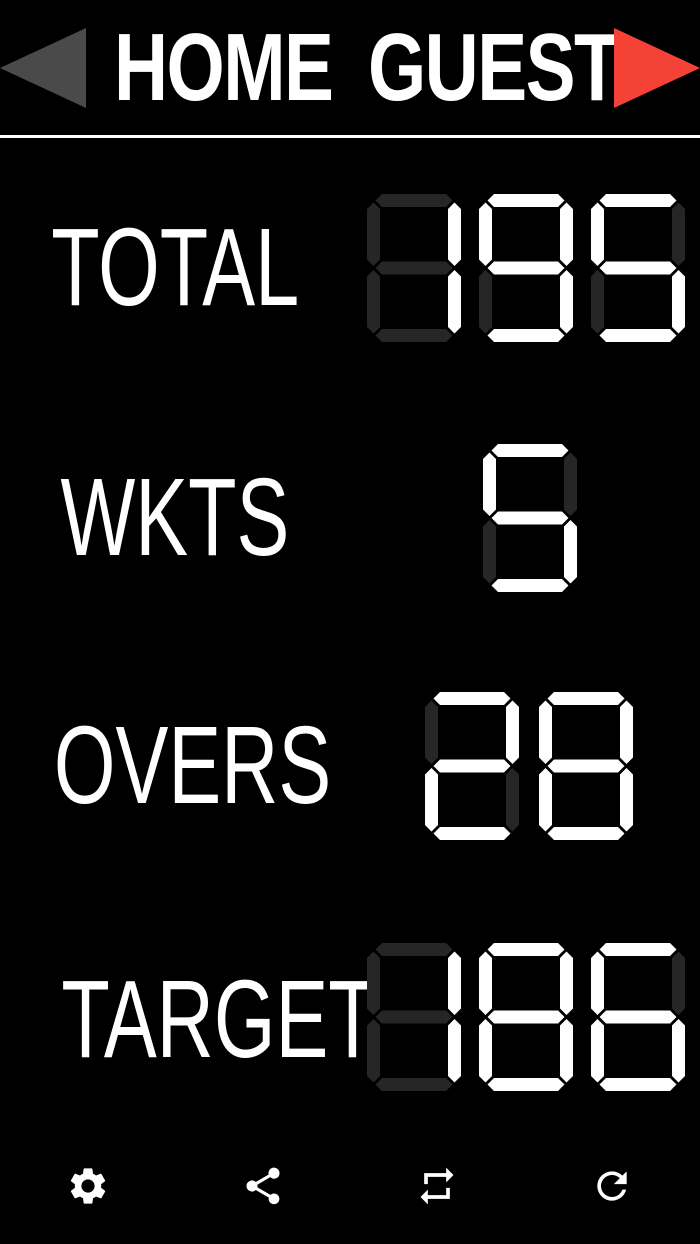 The height and width of the screenshot is (1244, 700). What do you see at coordinates (224, 68) in the screenshot?
I see `home-team-label: HOME` at bounding box center [224, 68].